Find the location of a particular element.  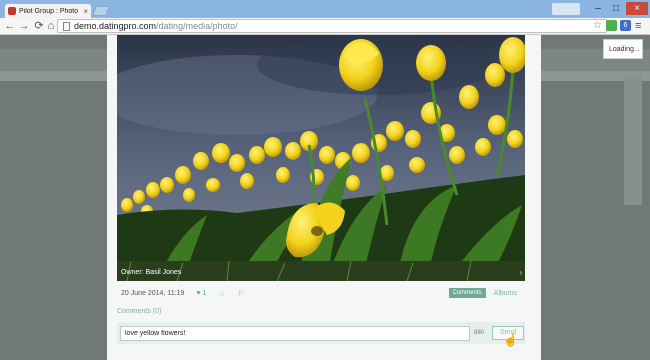

tab-albums: Albums is located at coordinates (505, 293).